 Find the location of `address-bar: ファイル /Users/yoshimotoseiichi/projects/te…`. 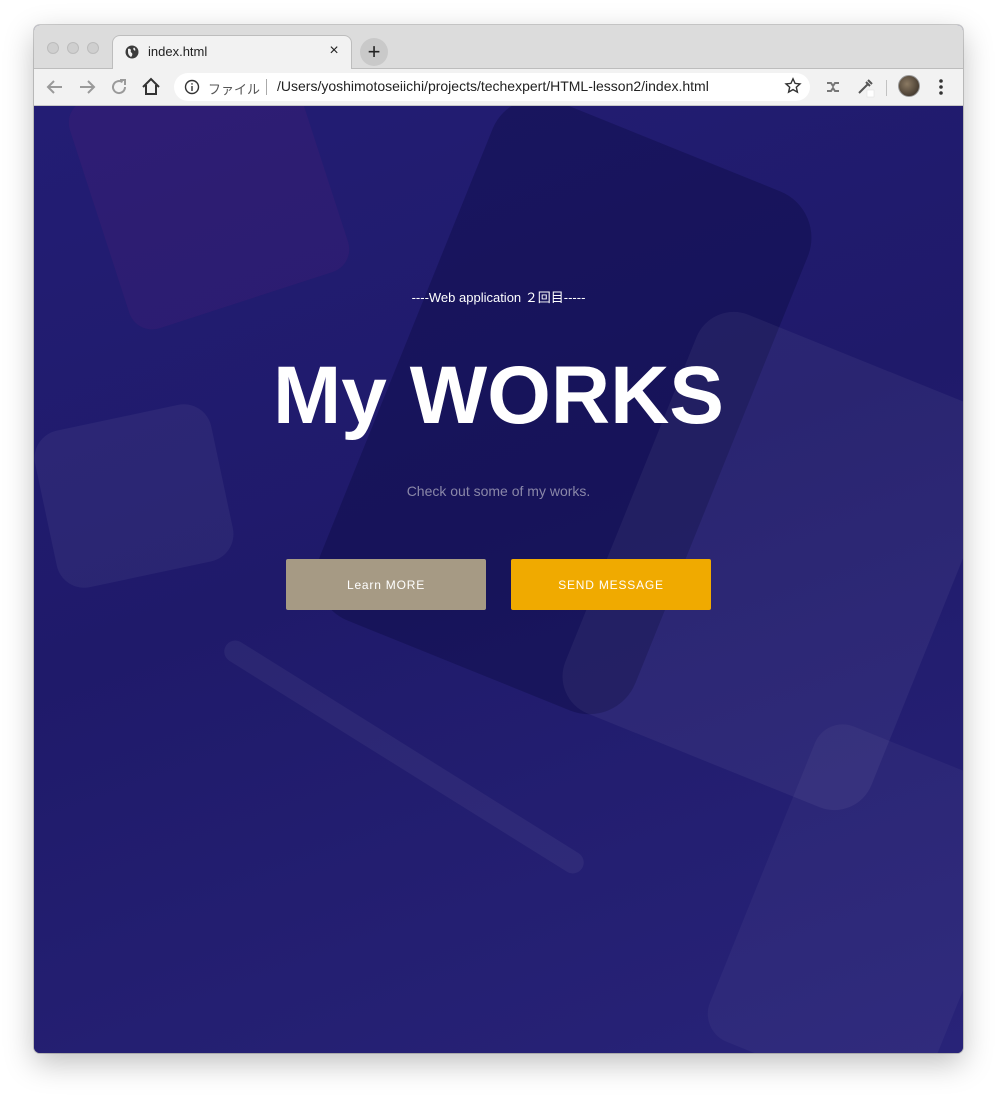

address-bar: ファイル /Users/yoshimotoseiichi/projects/te… is located at coordinates (492, 87).